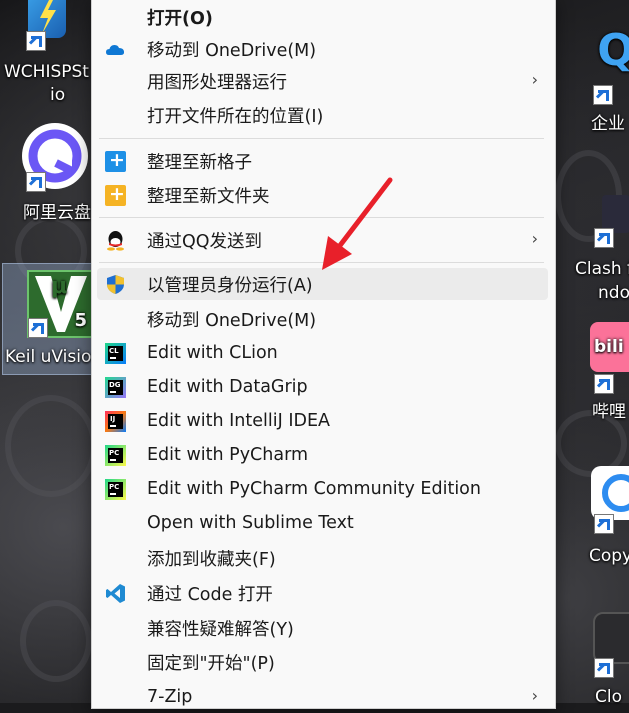 The height and width of the screenshot is (713, 629). I want to click on menu-item-label: 打开(O), so click(180, 18).